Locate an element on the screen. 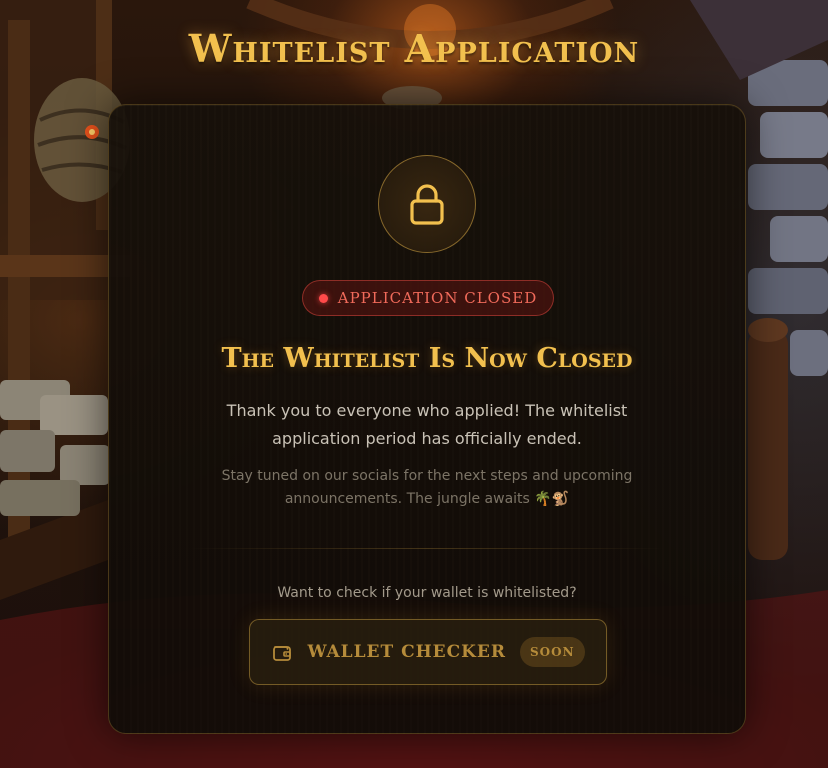  soon-badge: SOON is located at coordinates (552, 652).